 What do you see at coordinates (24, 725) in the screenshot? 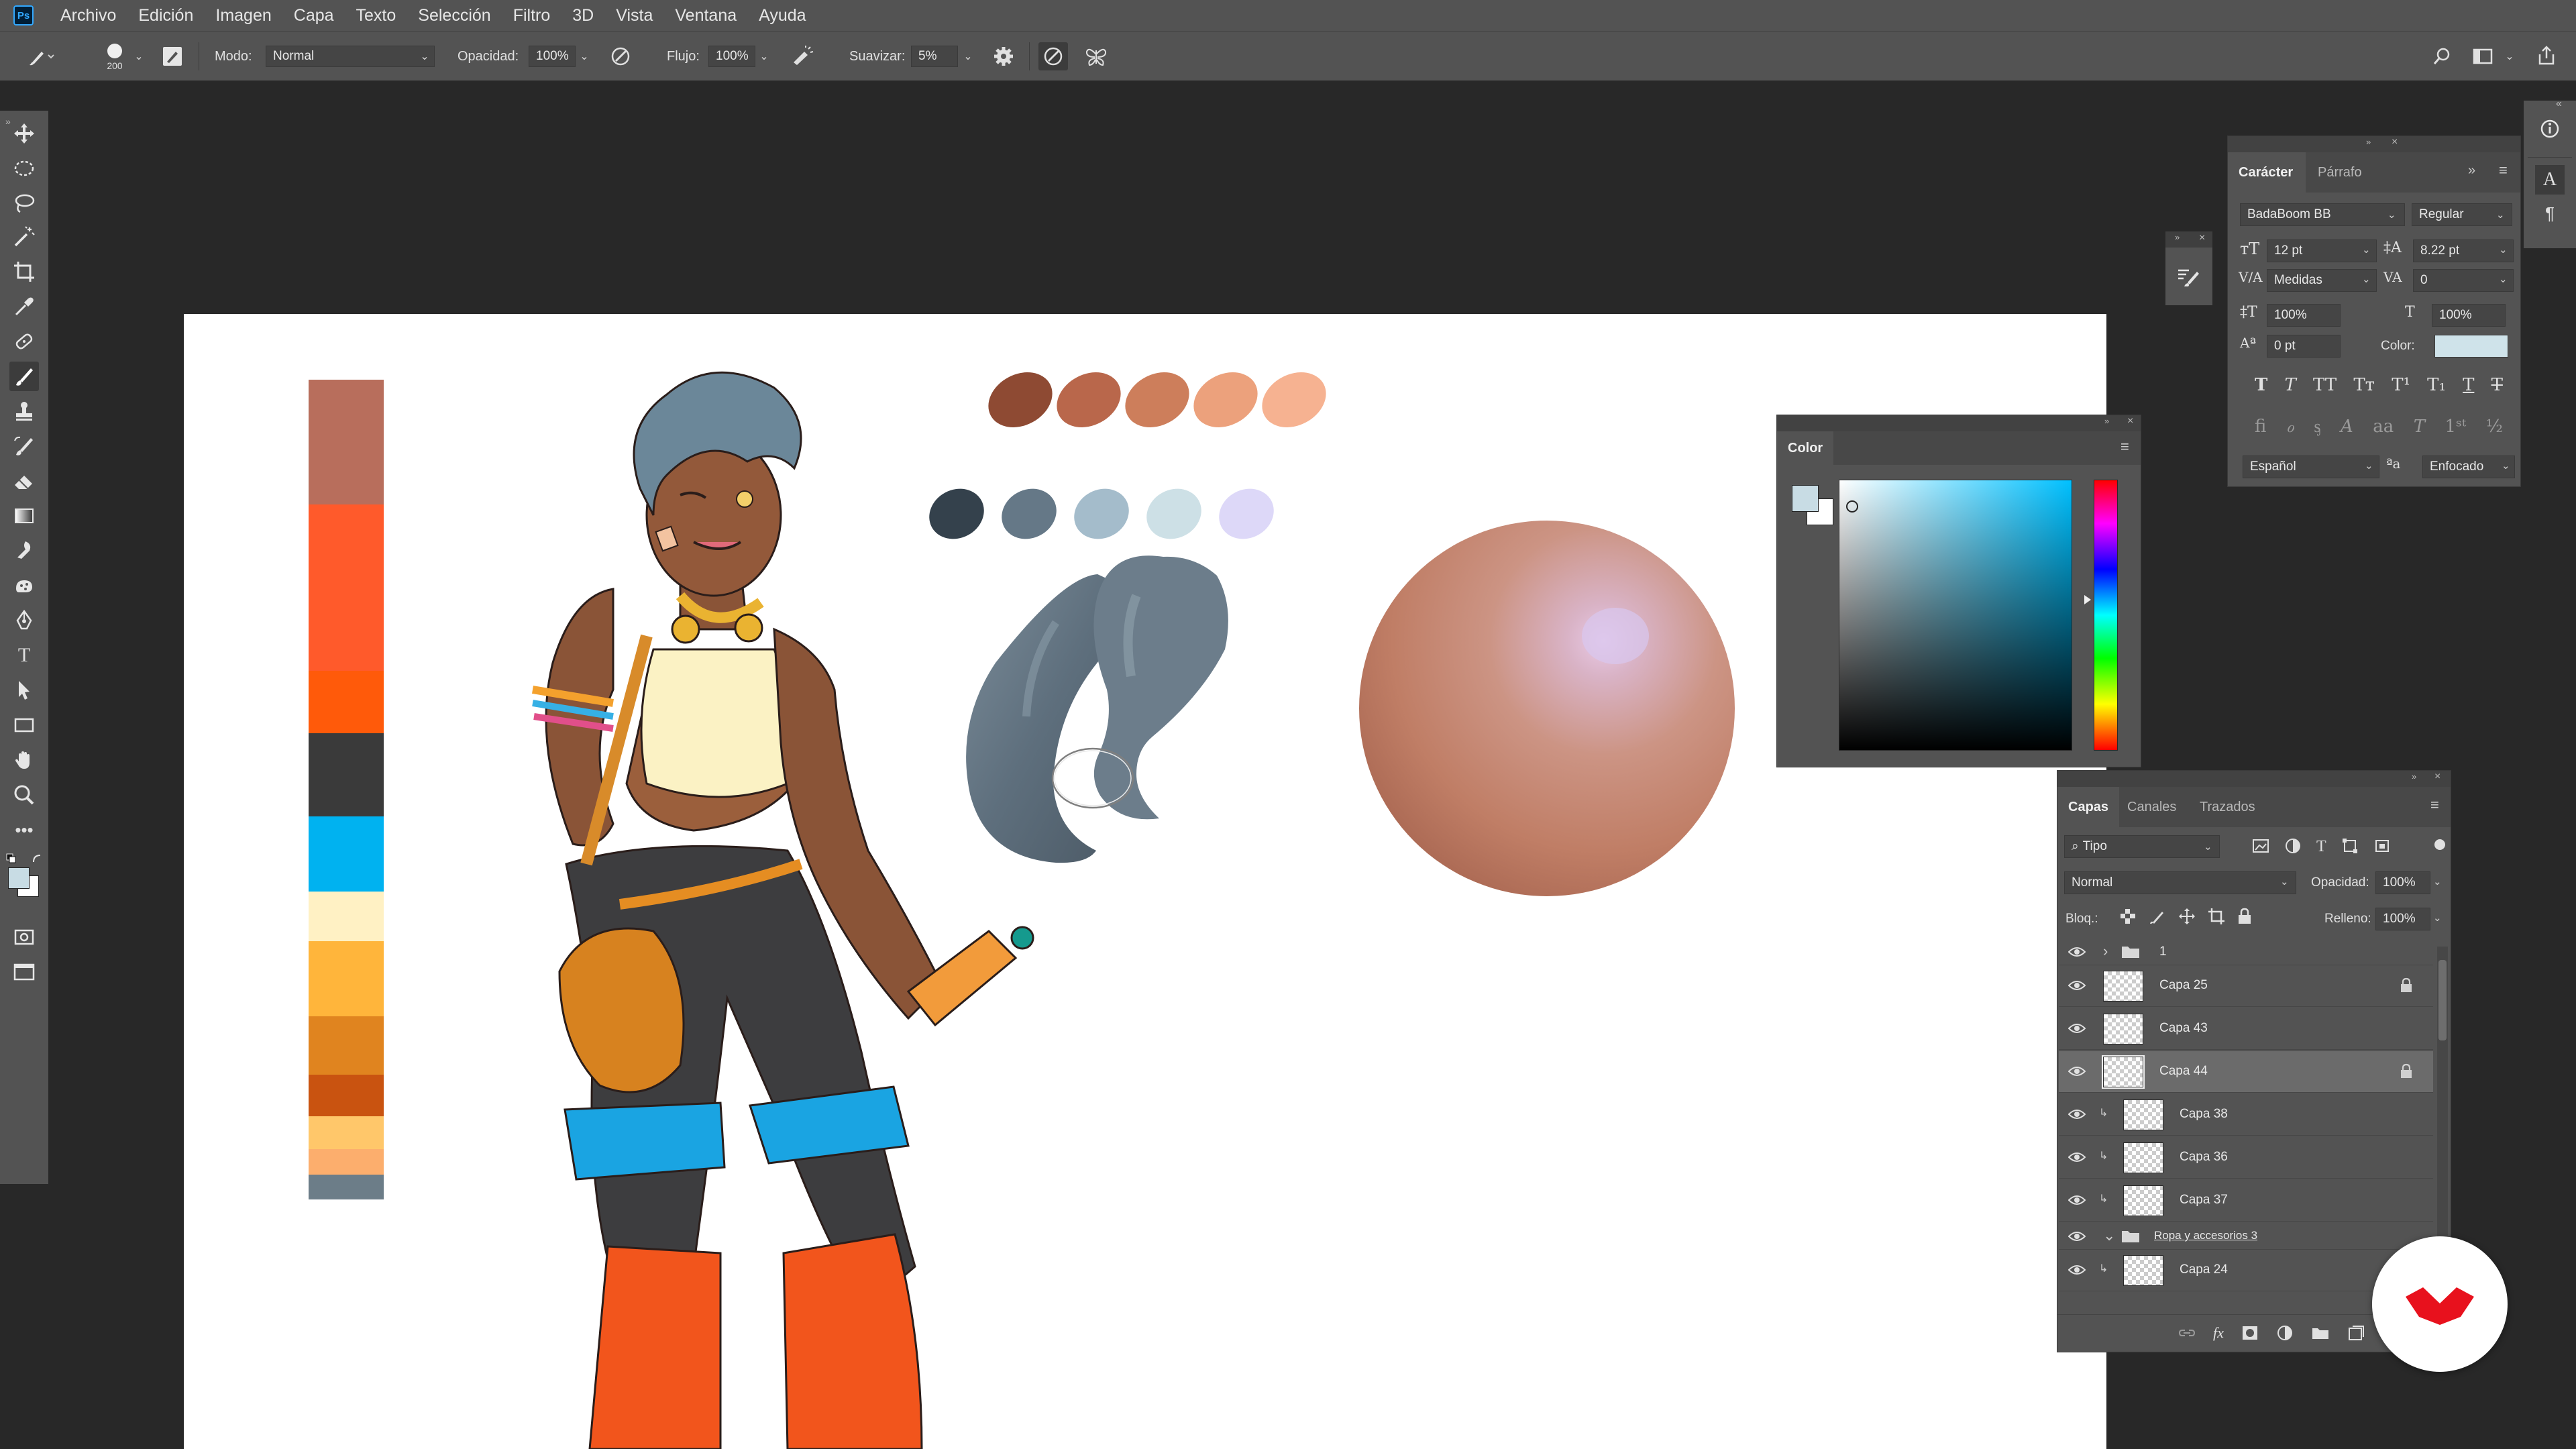
I see `rectangle-tool` at bounding box center [24, 725].